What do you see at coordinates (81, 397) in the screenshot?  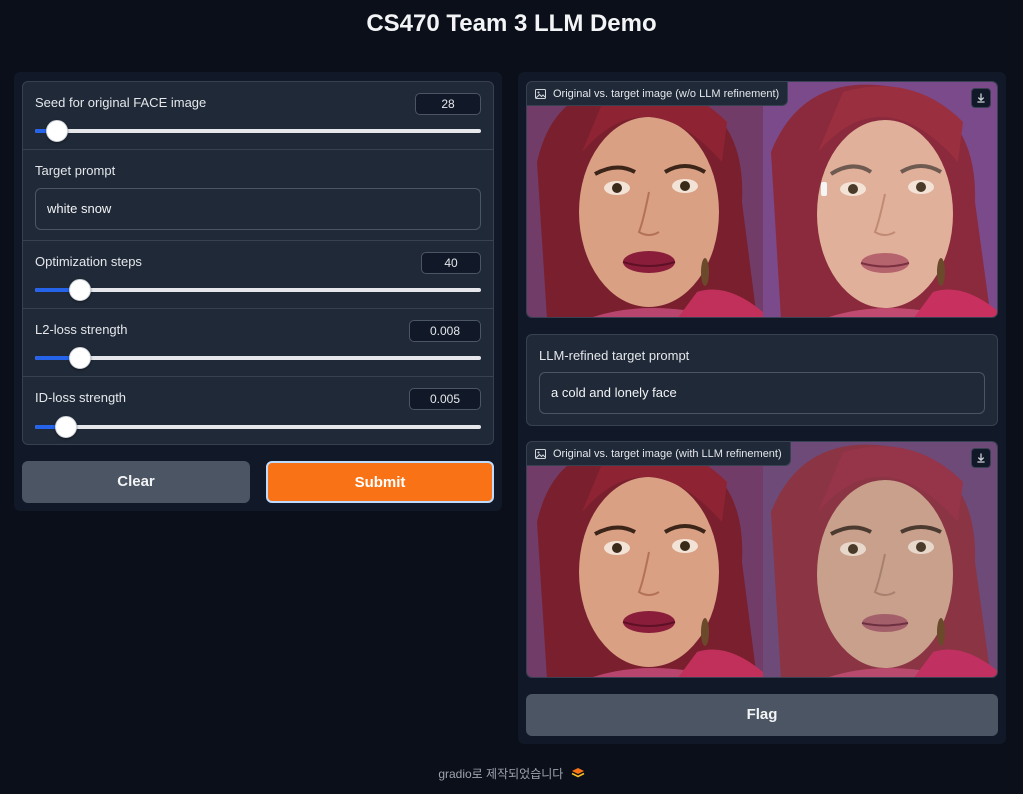 I see `id-loss-label: ID-loss strength` at bounding box center [81, 397].